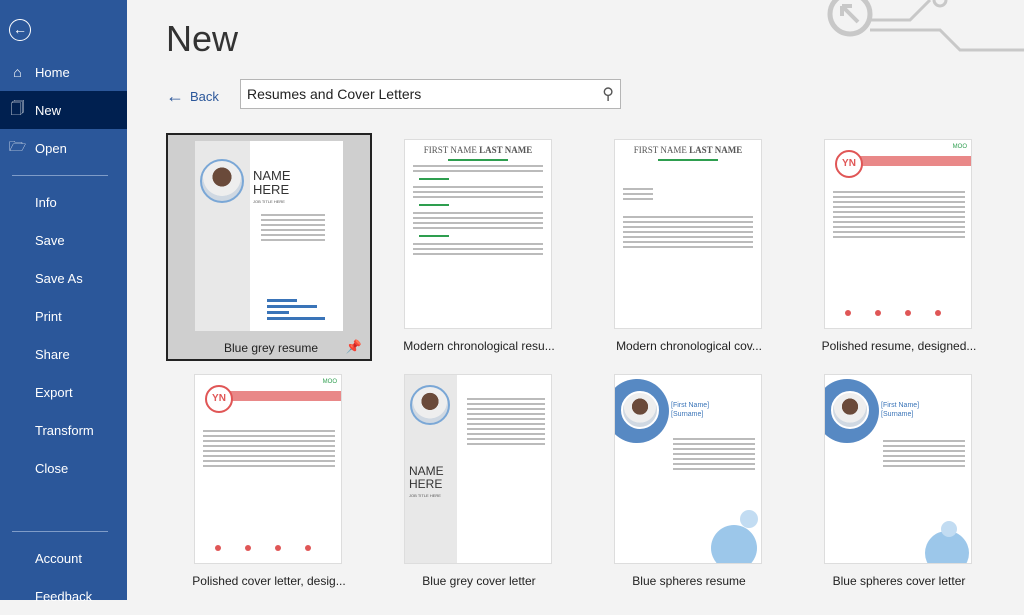  What do you see at coordinates (925, 26) in the screenshot?
I see `decorative-circuit-graphic` at bounding box center [925, 26].